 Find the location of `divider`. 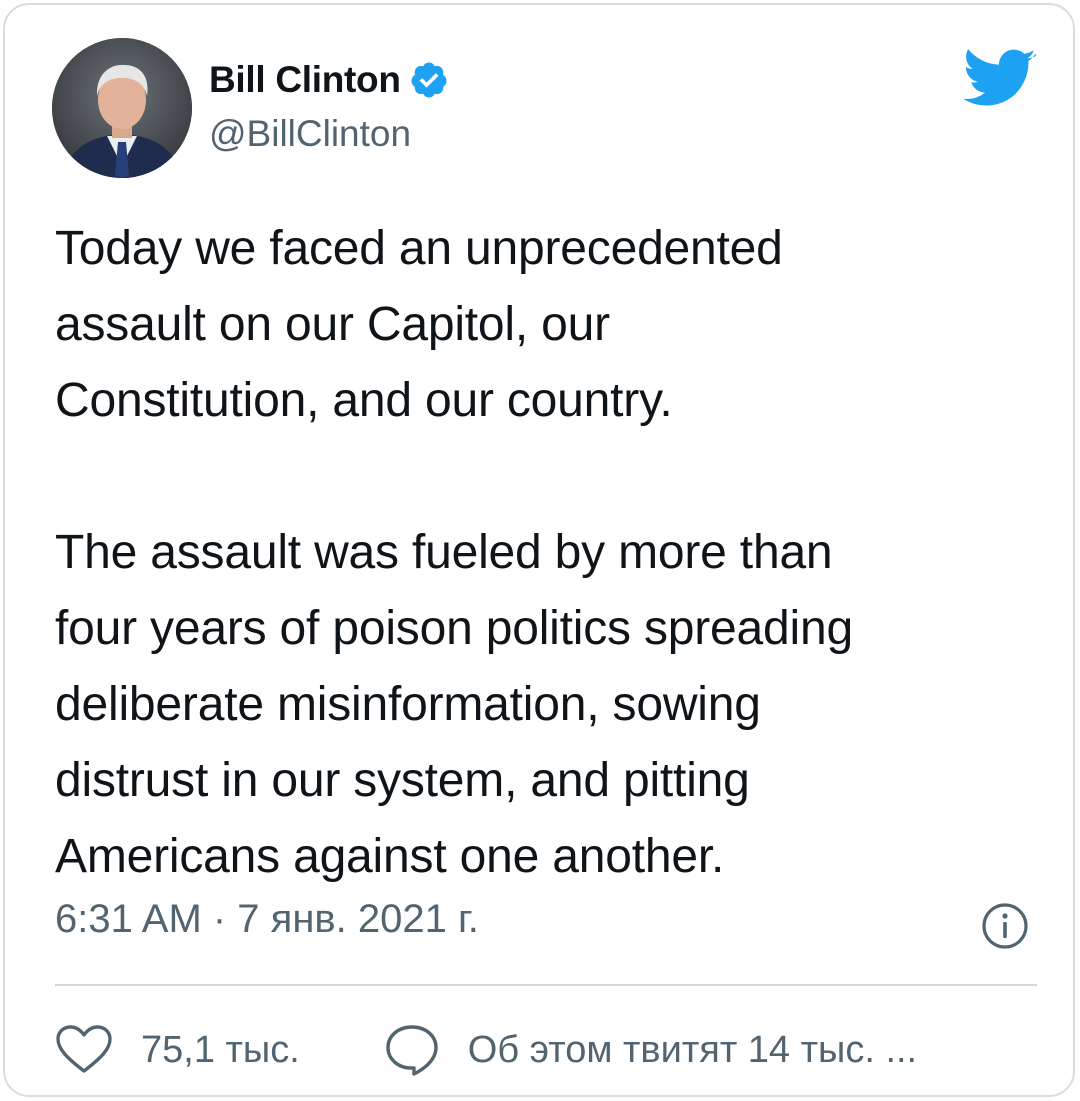

divider is located at coordinates (546, 985).